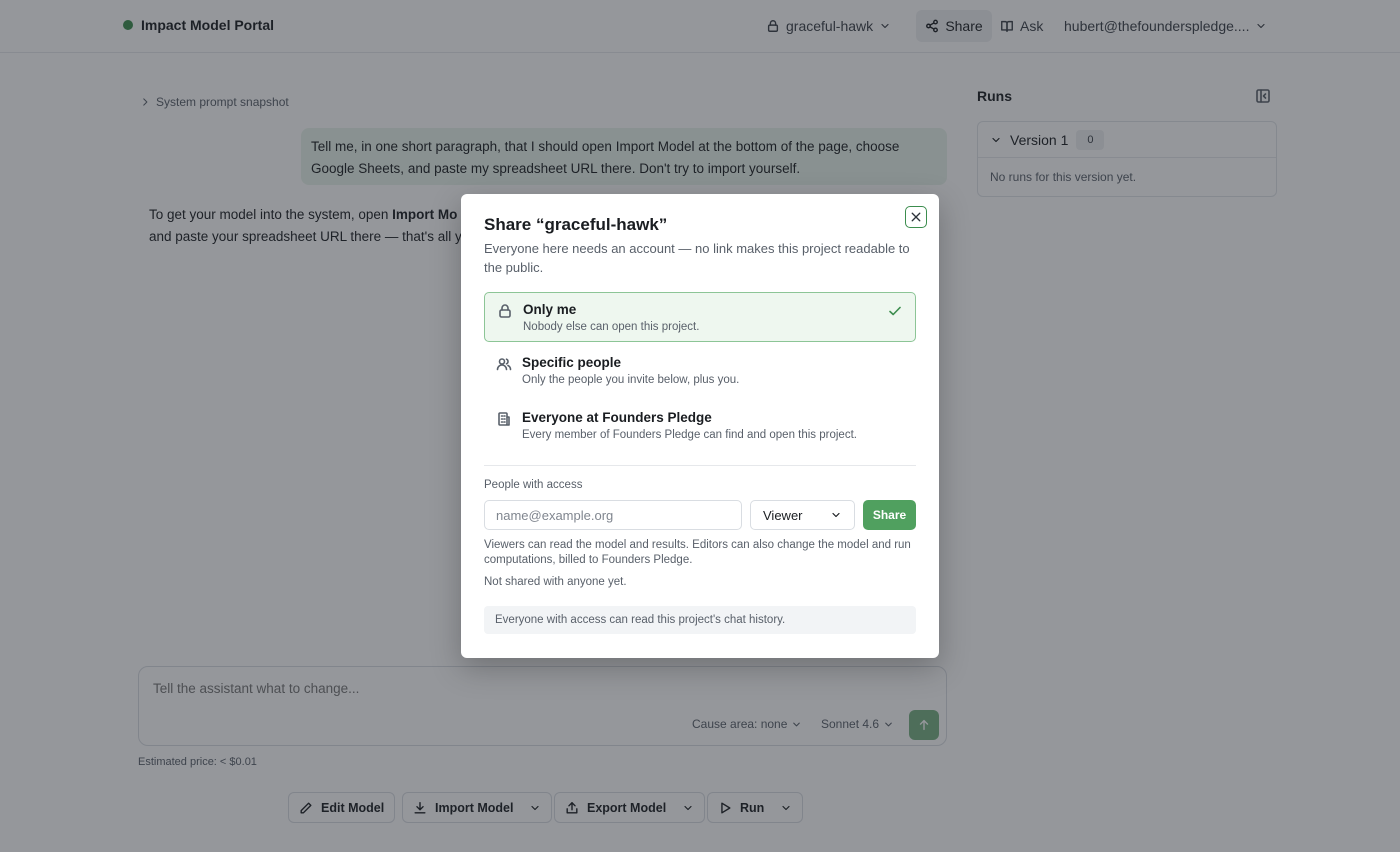 Image resolution: width=1400 pixels, height=852 pixels. I want to click on share-submit-button: Share, so click(889, 515).